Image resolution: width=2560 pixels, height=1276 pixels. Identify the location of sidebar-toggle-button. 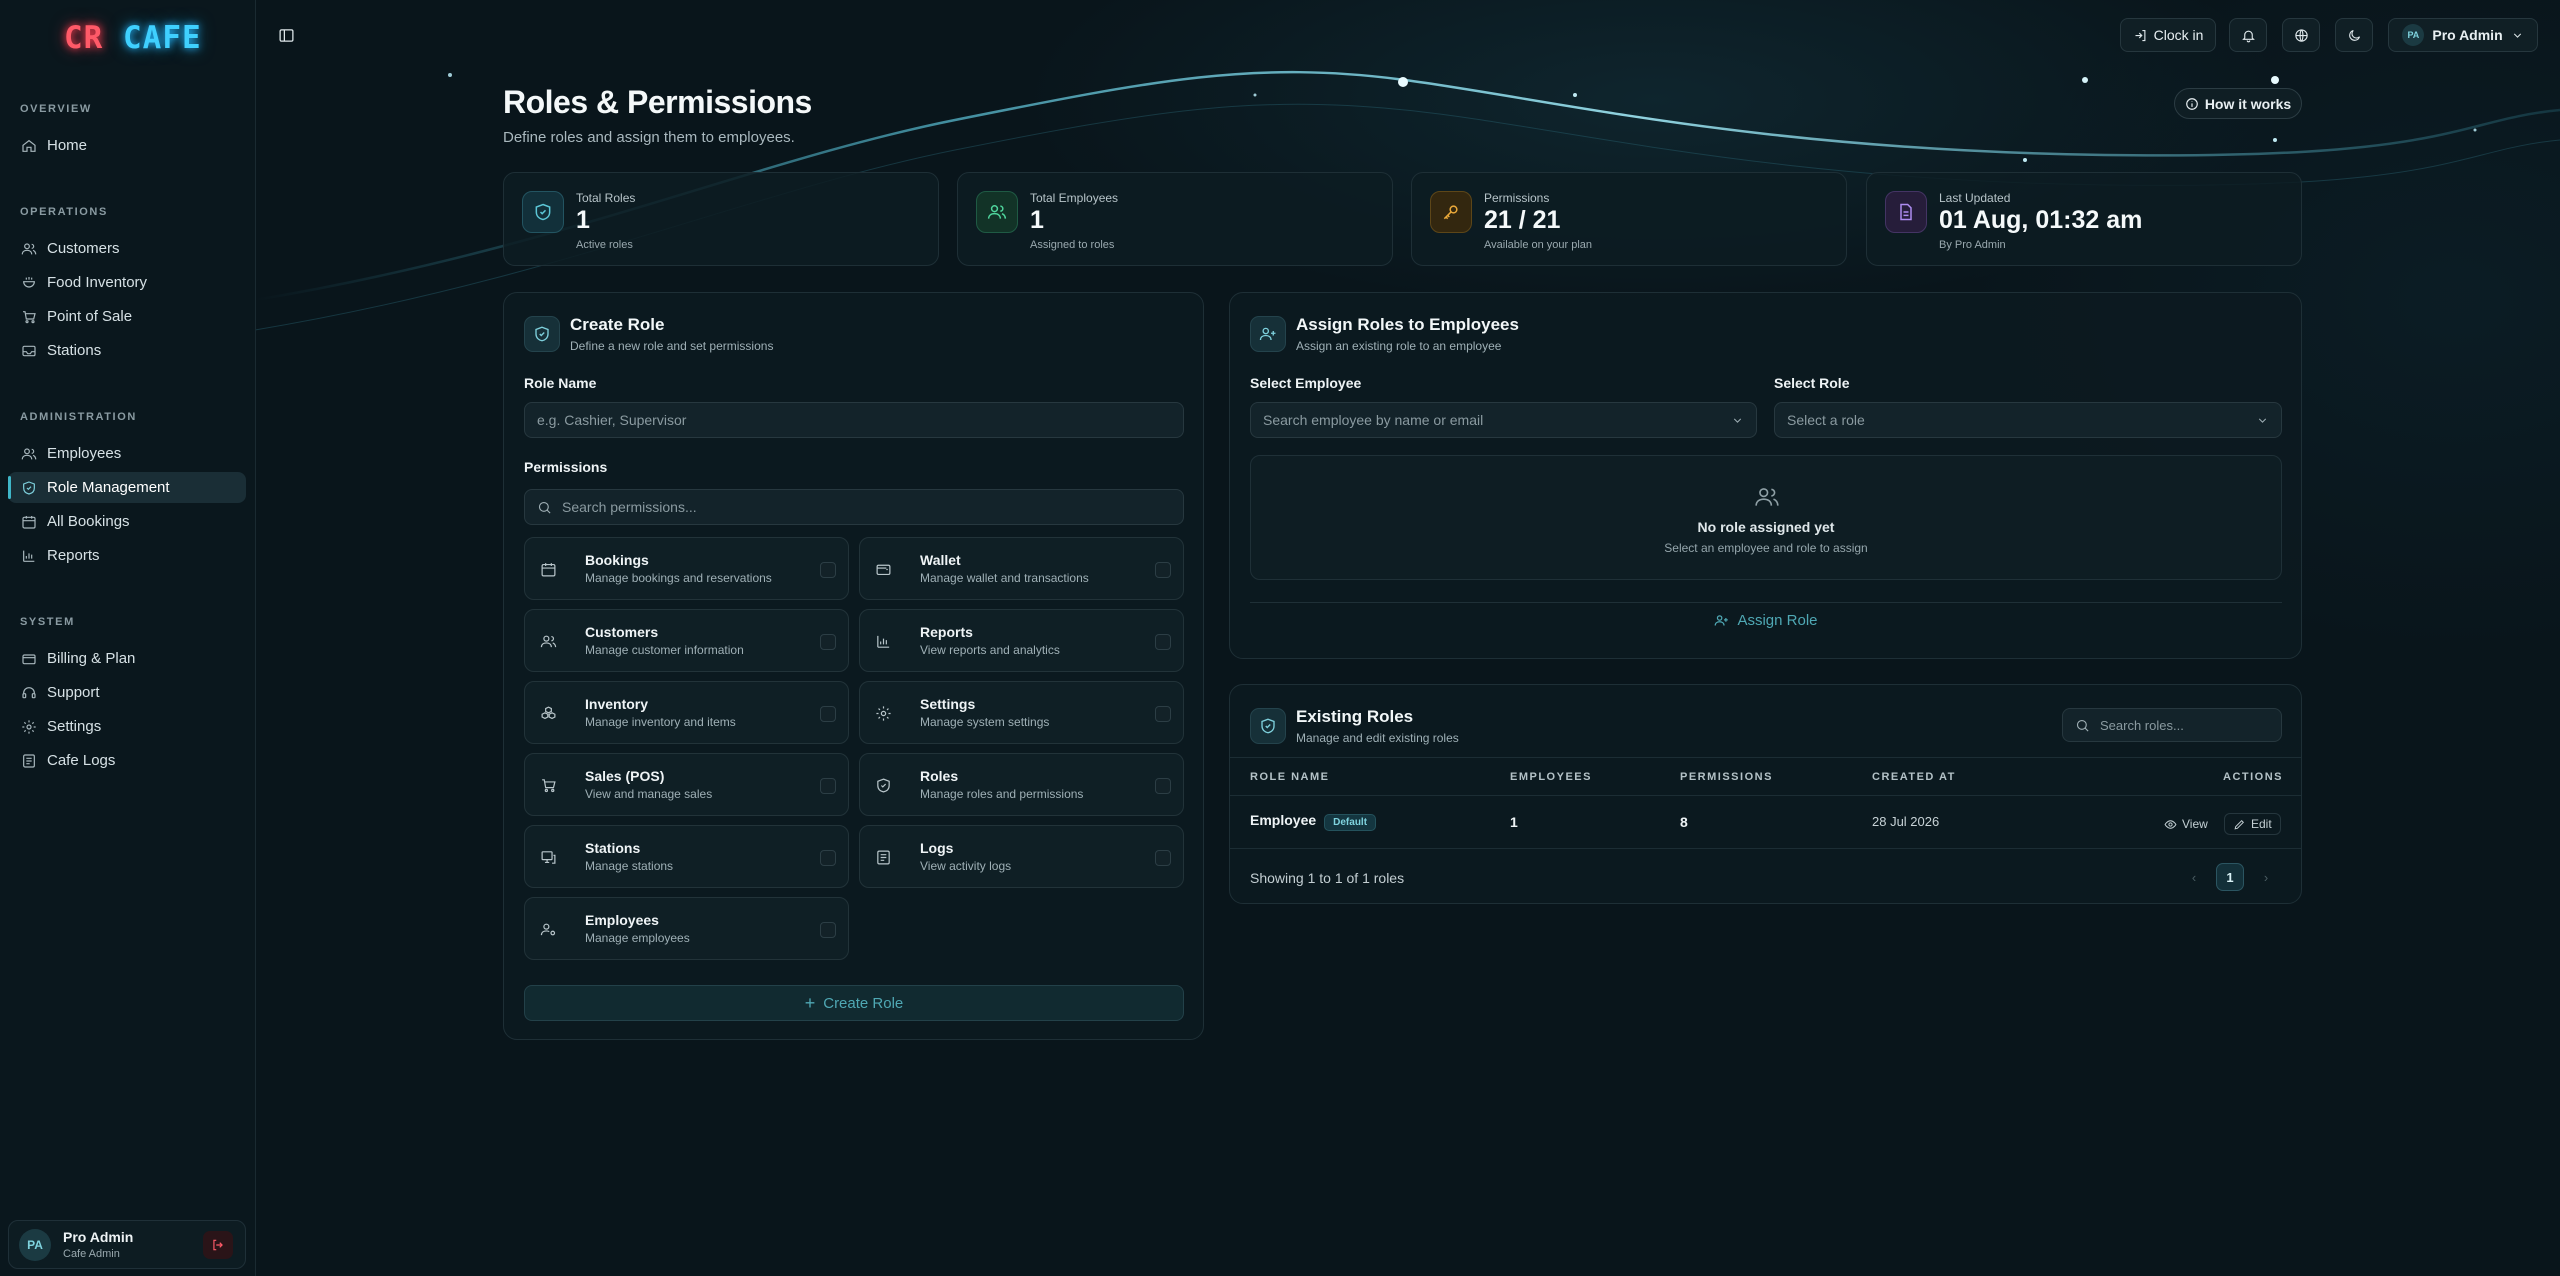
(286, 35).